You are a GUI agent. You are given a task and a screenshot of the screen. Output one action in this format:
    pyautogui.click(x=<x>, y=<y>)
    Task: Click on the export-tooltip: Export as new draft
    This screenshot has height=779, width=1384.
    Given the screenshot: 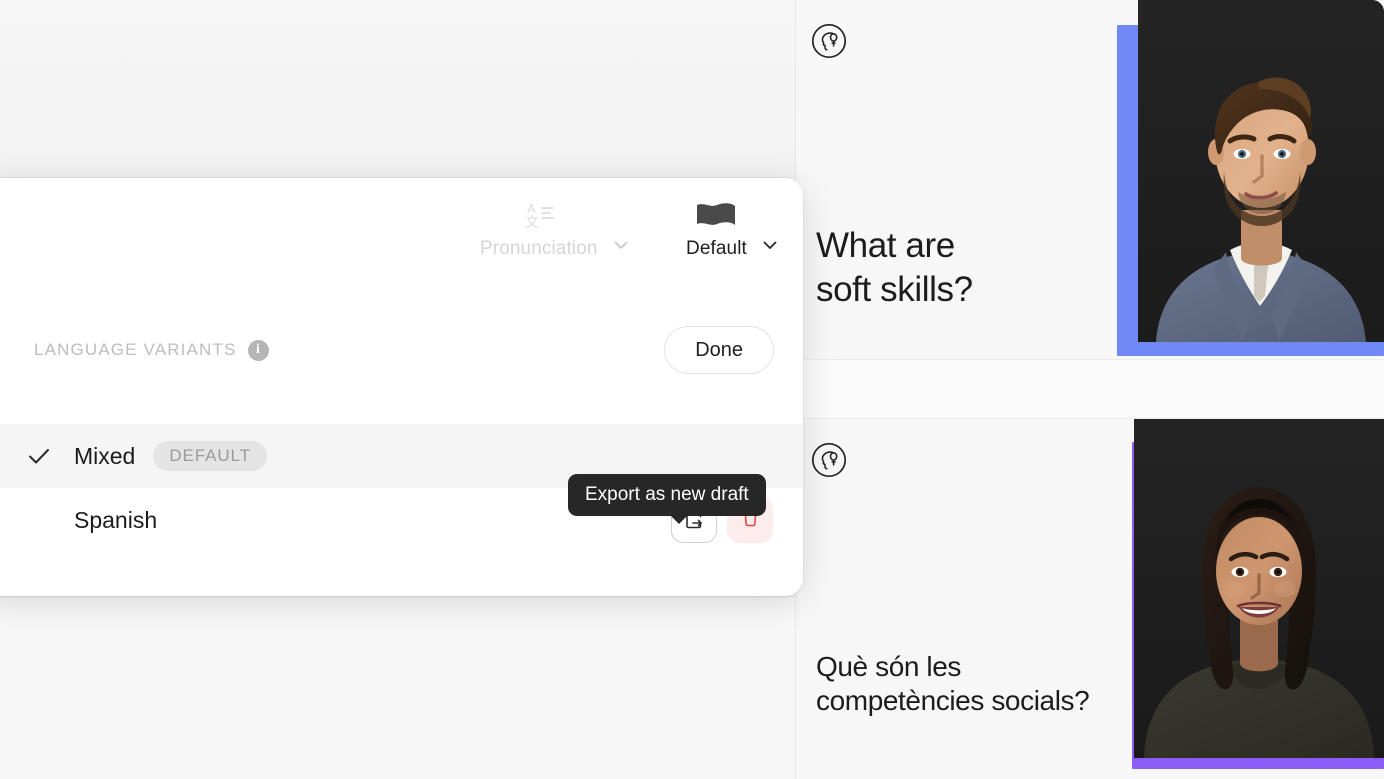 What is the action you would take?
    pyautogui.click(x=667, y=499)
    